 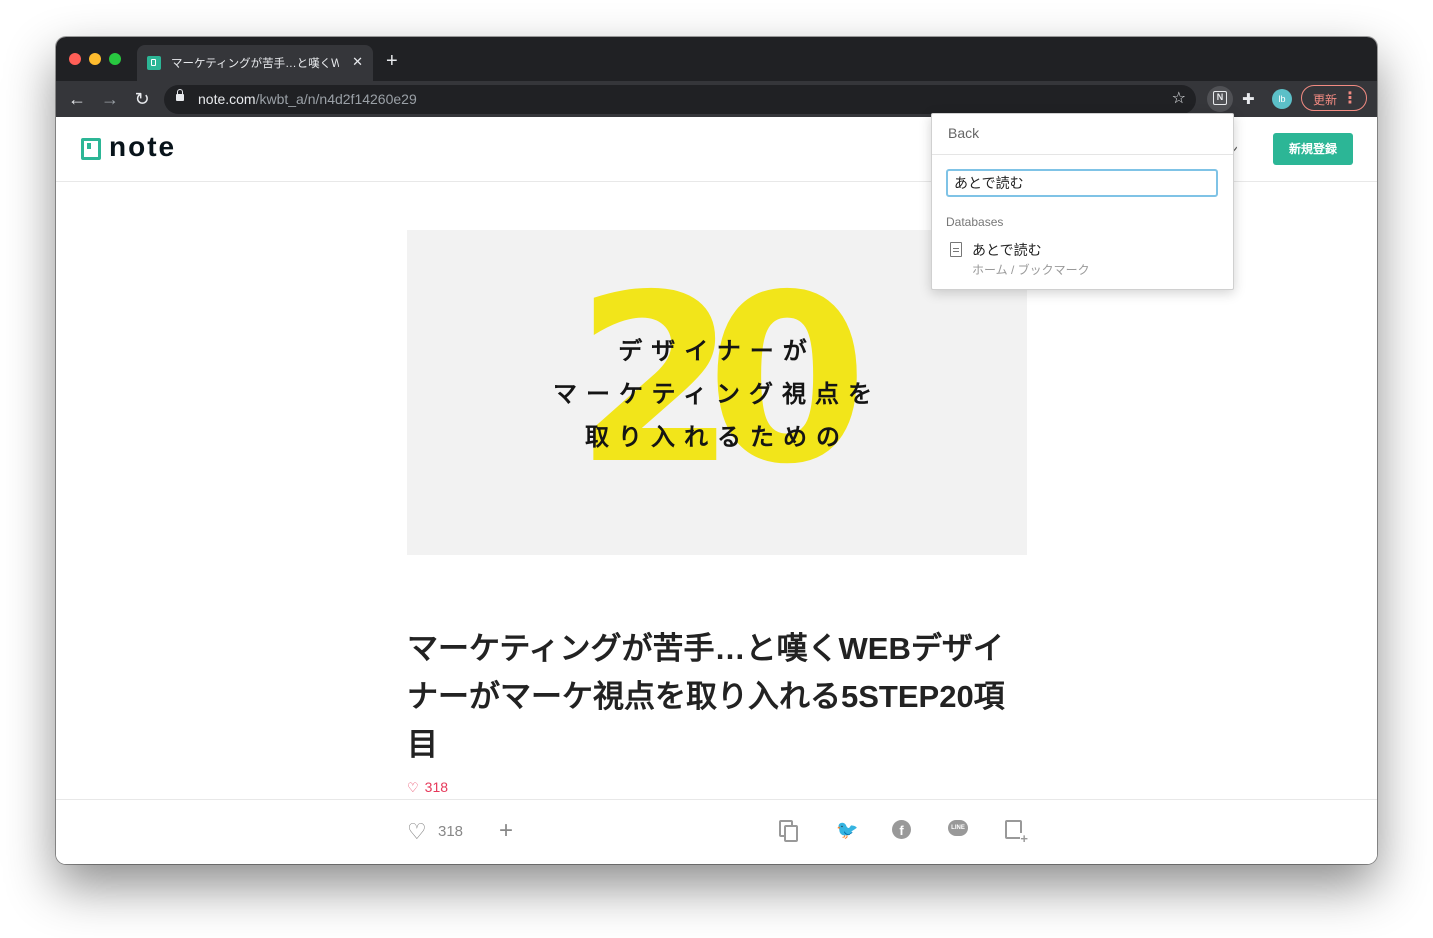 I want to click on hero-line-1: デザイナーが, so click(x=717, y=351).